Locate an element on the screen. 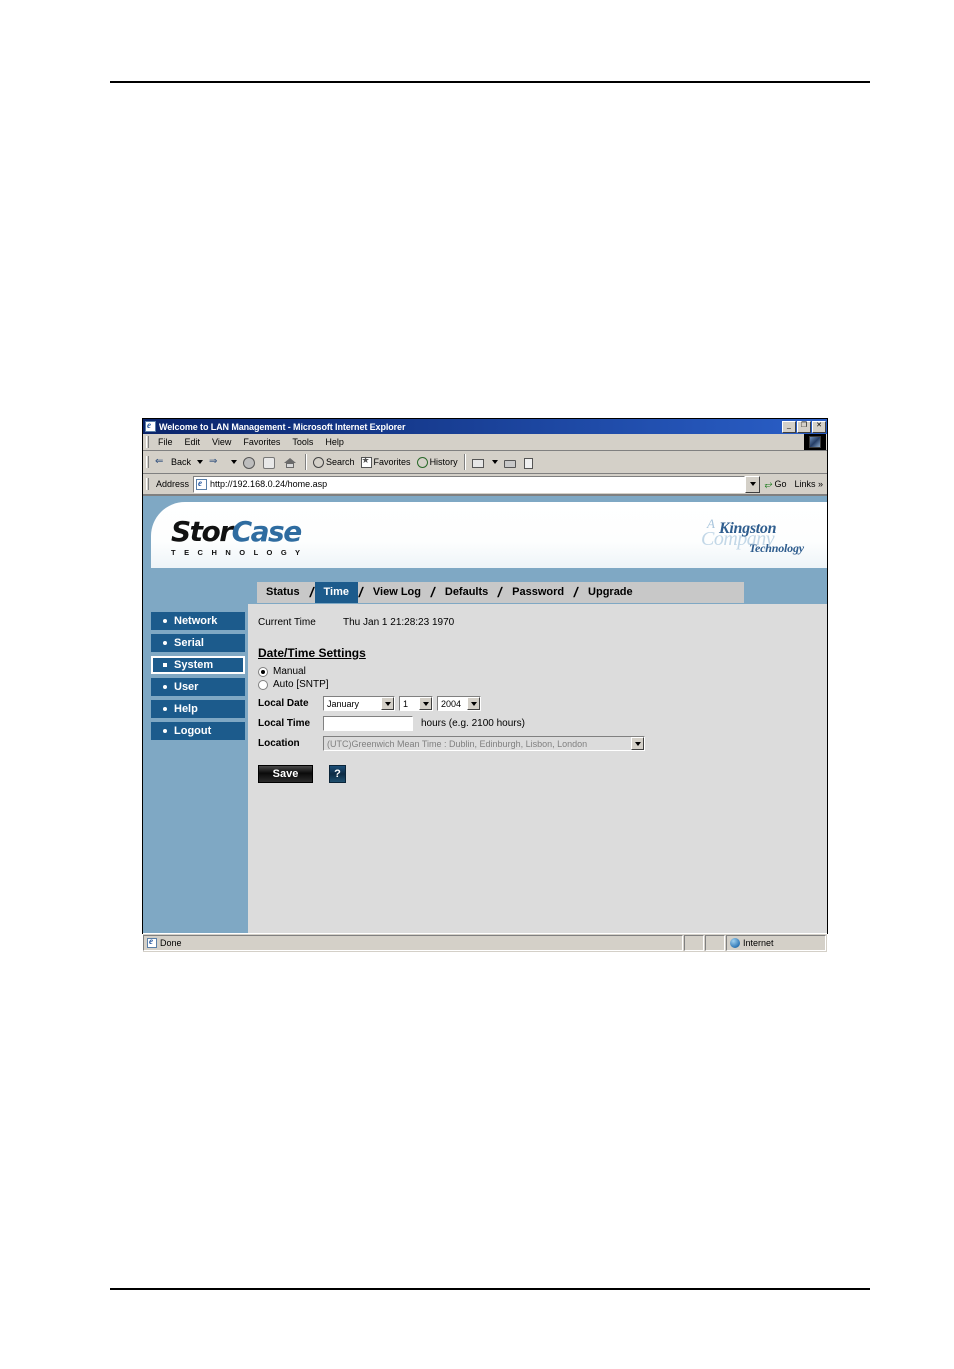  tab-view-log: View Log is located at coordinates (397, 592).